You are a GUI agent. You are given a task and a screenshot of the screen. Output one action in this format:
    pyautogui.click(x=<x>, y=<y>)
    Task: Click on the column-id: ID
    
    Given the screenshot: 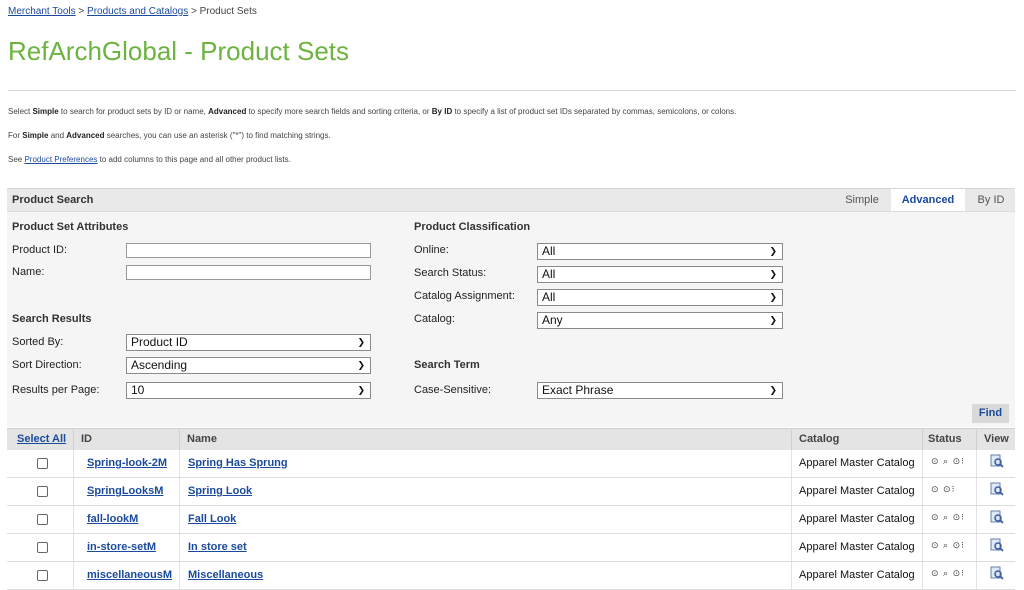 What is the action you would take?
    pyautogui.click(x=86, y=439)
    